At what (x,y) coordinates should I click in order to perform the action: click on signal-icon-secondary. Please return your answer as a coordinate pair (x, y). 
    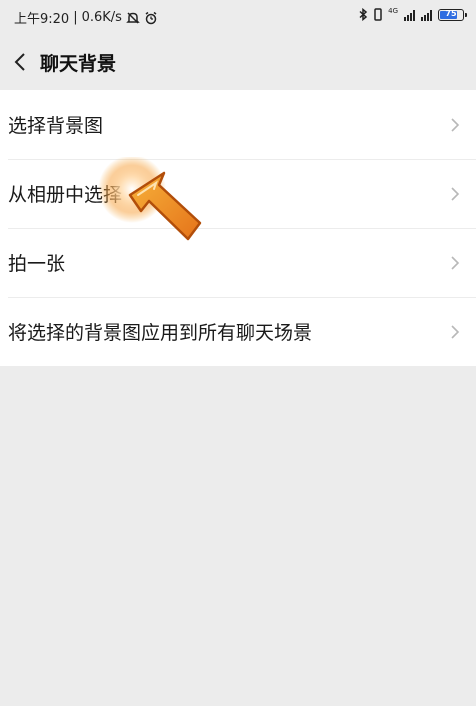
    Looking at the image, I should click on (426, 15).